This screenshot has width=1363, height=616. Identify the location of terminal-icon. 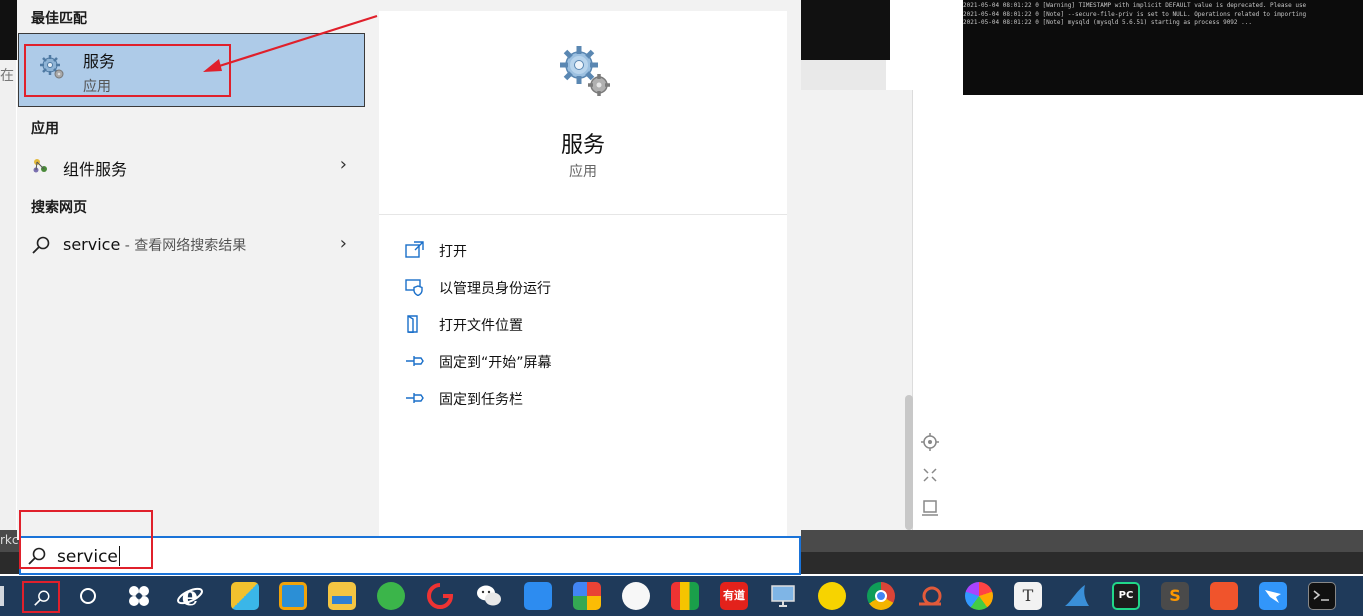
(1322, 596).